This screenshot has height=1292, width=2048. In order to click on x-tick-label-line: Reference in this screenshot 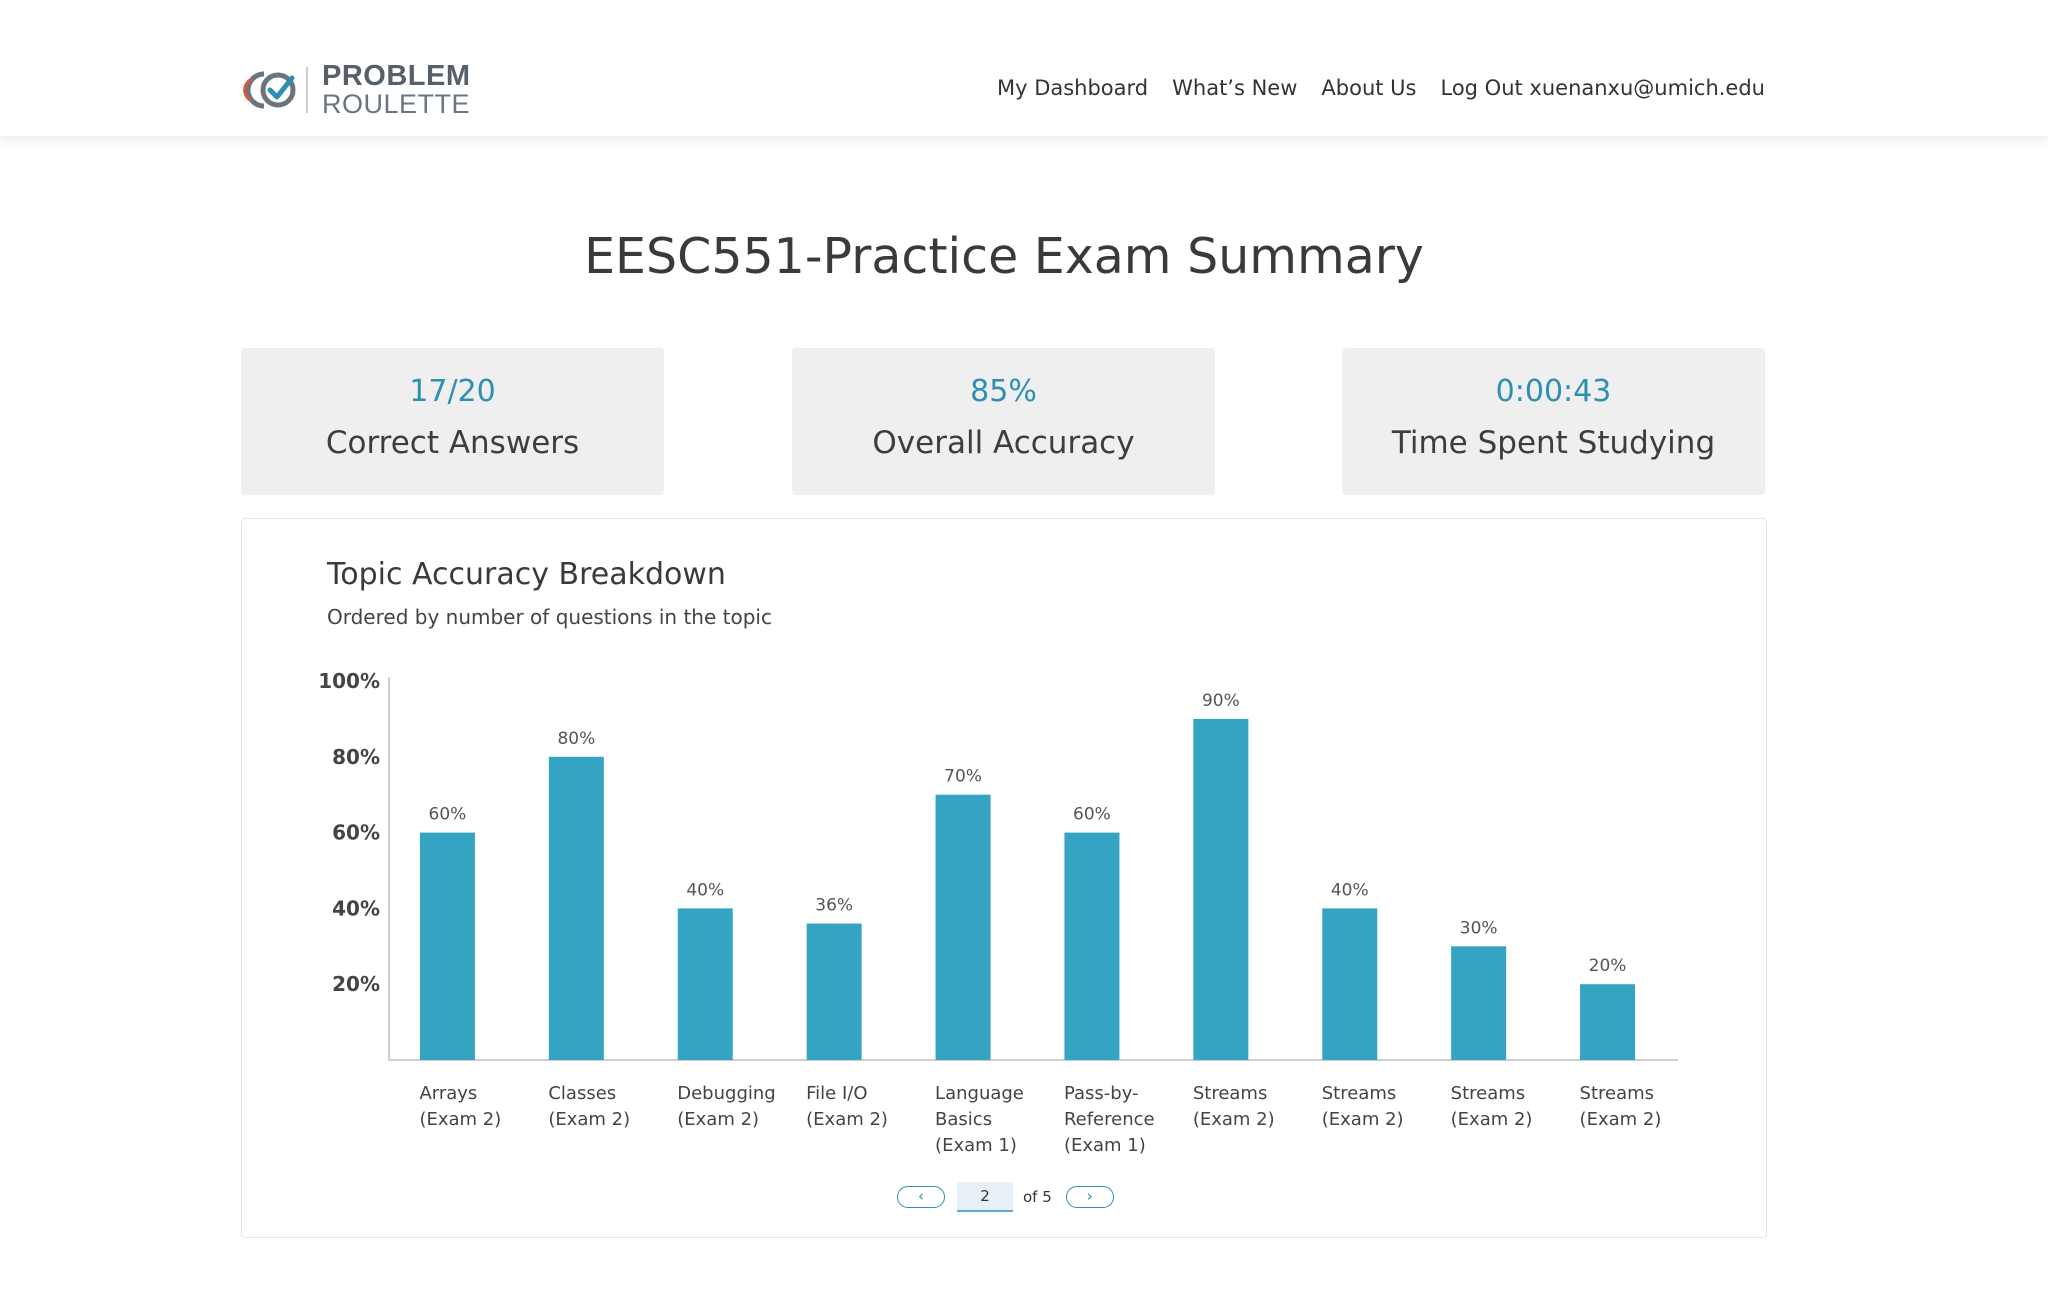, I will do `click(1109, 1119)`.